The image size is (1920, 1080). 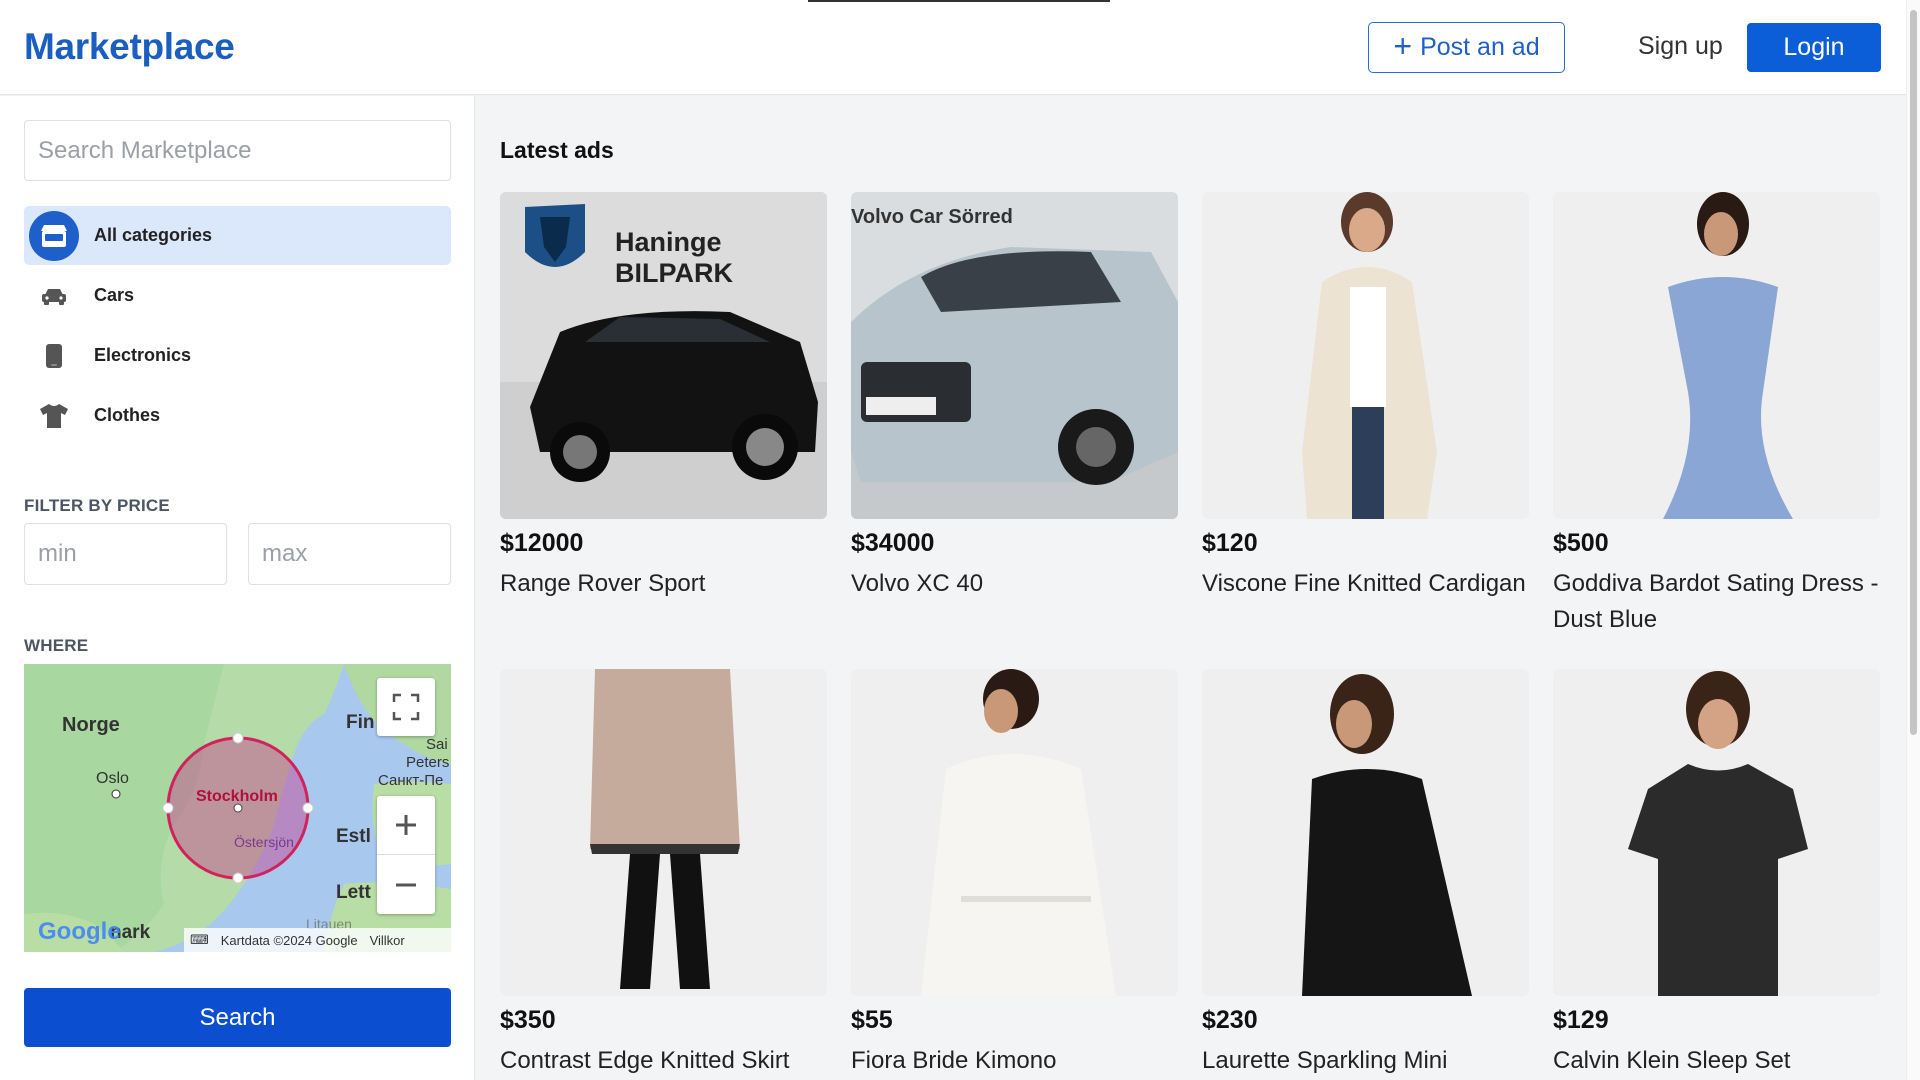 I want to click on search-input, so click(x=237, y=150).